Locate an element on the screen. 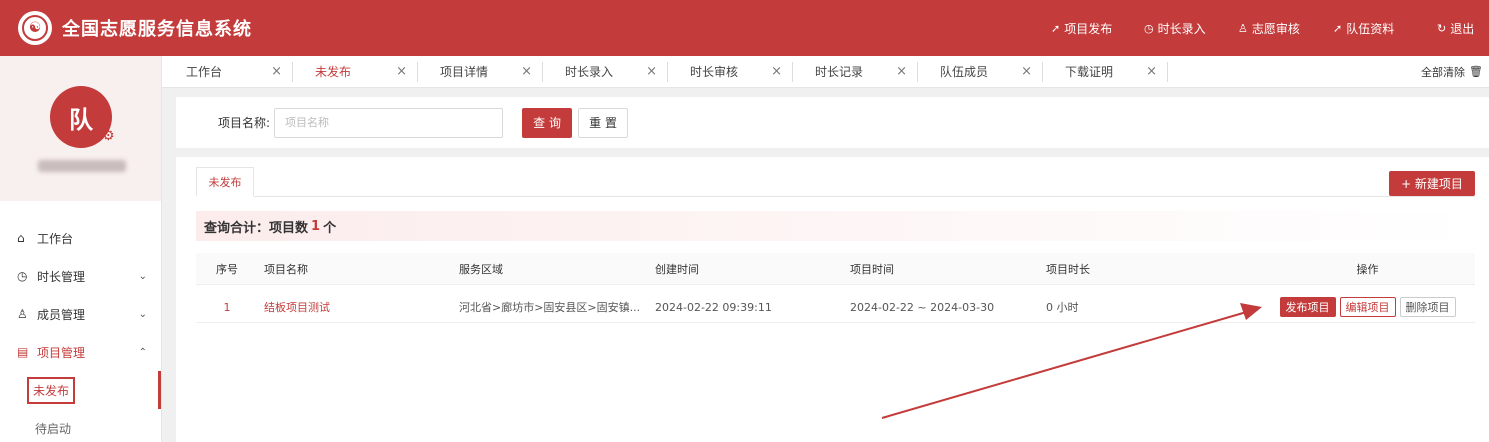  summary-suffix: 个 is located at coordinates (330, 228).